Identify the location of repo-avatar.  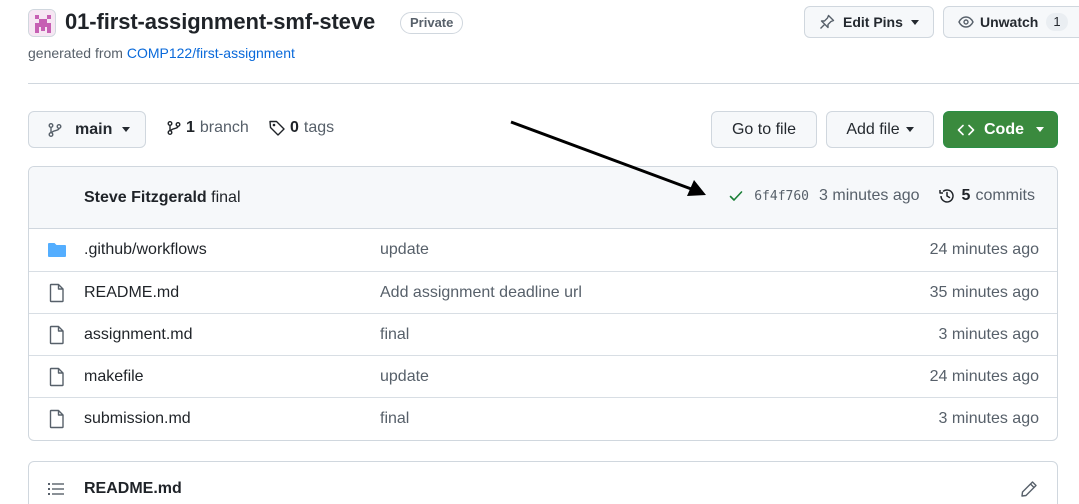
(42, 23).